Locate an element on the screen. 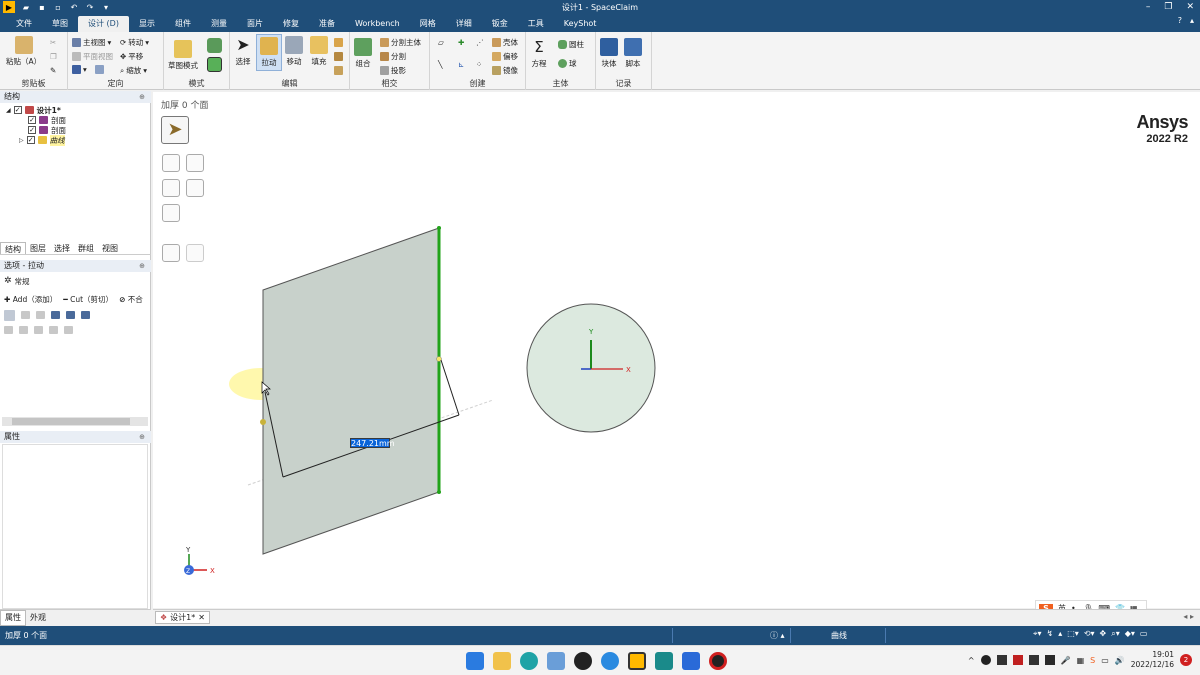 Image resolution: width=1200 pixels, height=675 pixels. plane-button: ▱ is located at coordinates (441, 42).